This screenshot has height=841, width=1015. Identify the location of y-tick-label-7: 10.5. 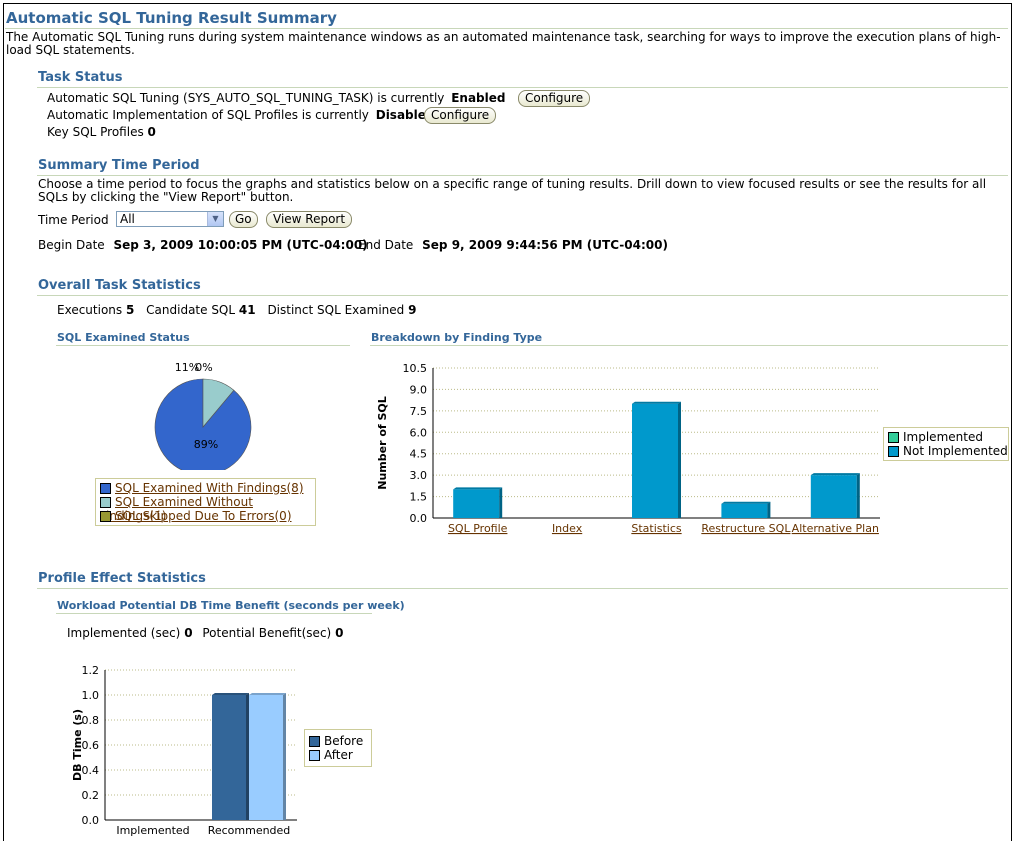
(415, 368).